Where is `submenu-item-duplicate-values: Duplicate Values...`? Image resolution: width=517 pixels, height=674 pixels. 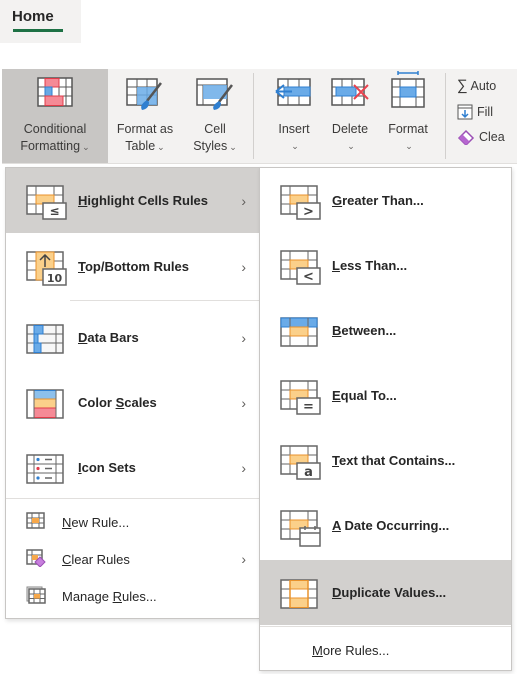
submenu-item-duplicate-values: Duplicate Values... is located at coordinates (385, 592).